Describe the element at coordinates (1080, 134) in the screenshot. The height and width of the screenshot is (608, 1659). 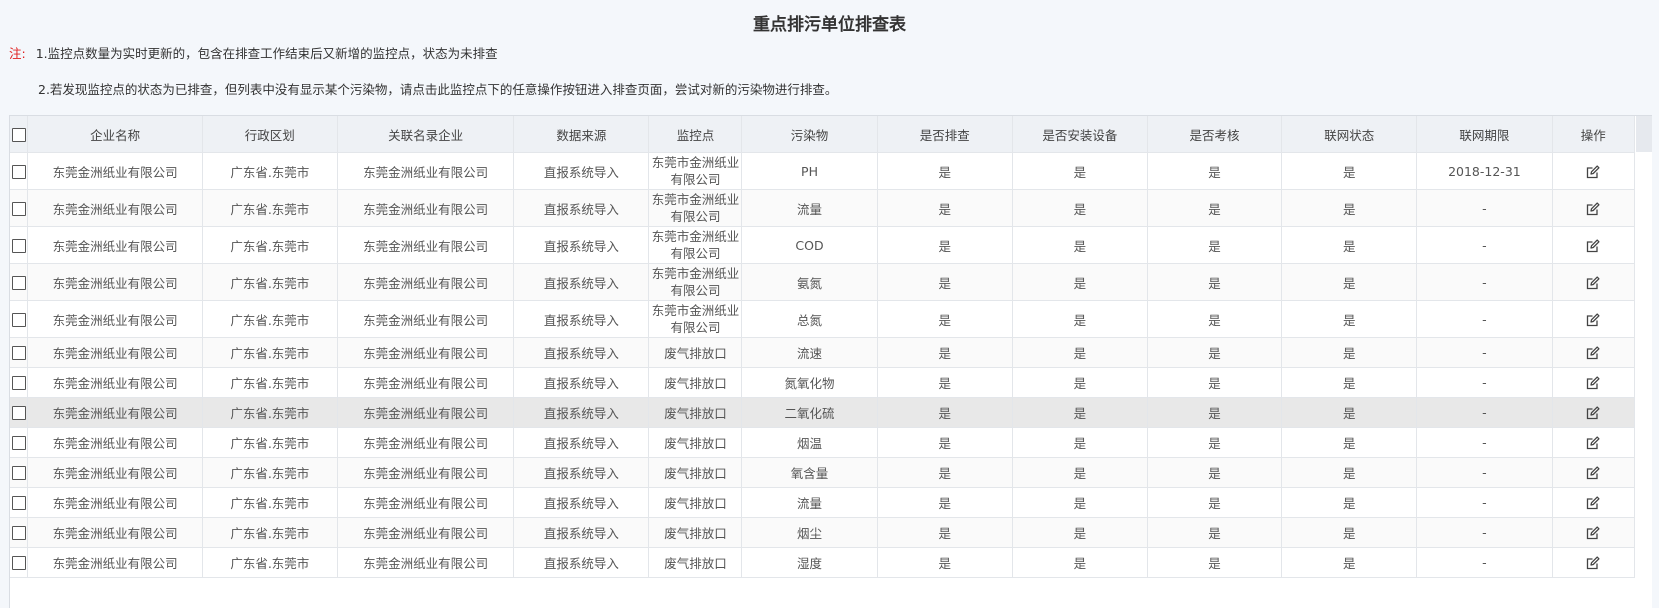
I see `column-header: 是否安装设备` at that location.